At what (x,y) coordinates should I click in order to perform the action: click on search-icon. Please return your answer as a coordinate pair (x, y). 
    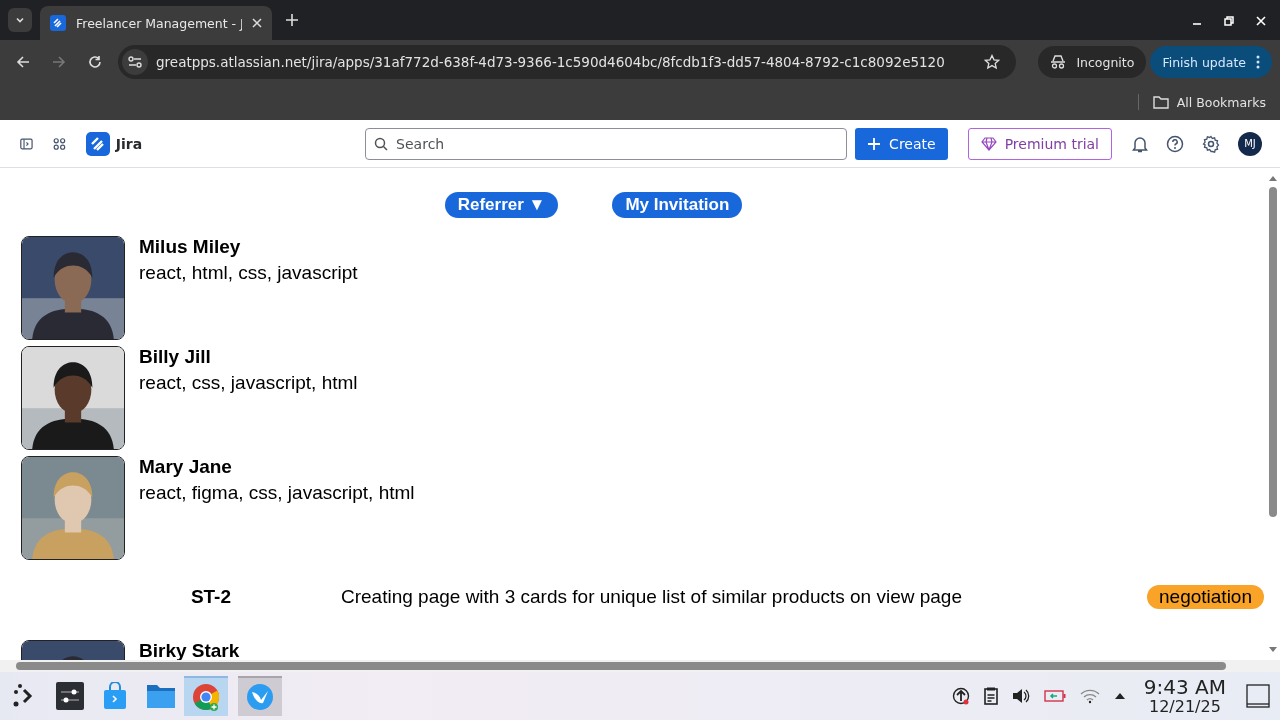
    Looking at the image, I should click on (381, 143).